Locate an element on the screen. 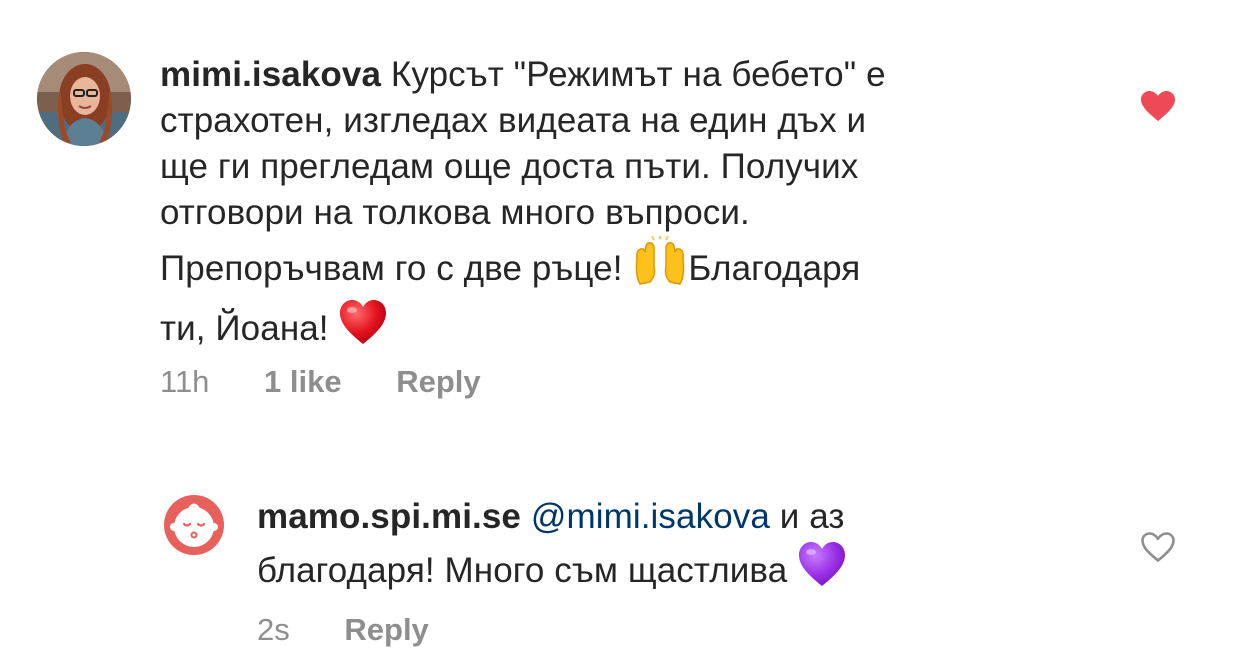 The height and width of the screenshot is (659, 1242). mention-link: @mimi.isakova is located at coordinates (650, 516).